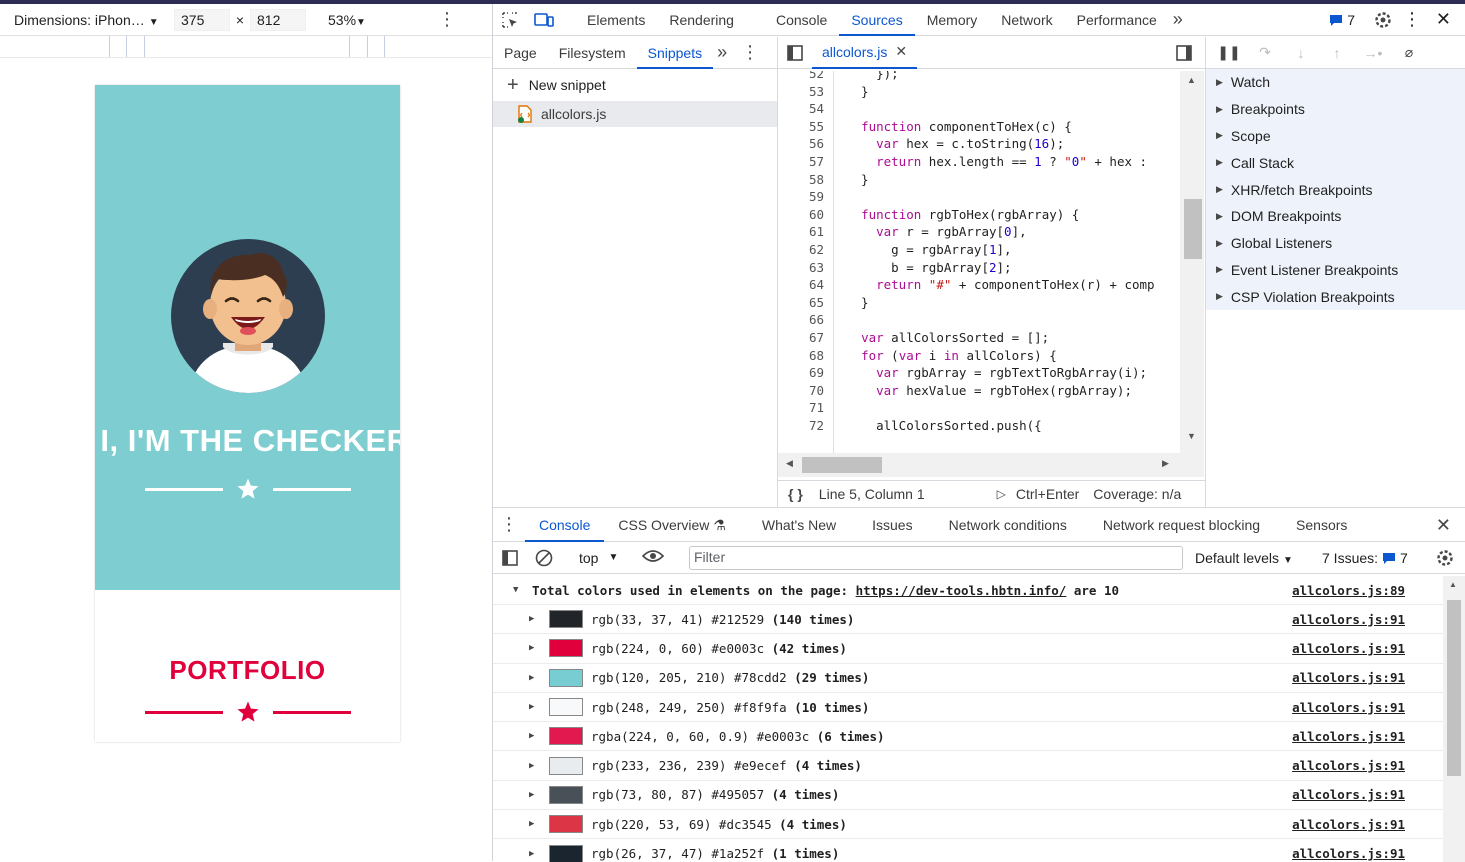 Image resolution: width=1465 pixels, height=862 pixels. Describe the element at coordinates (520, 53) in the screenshot. I see `tab-page: Page` at that location.